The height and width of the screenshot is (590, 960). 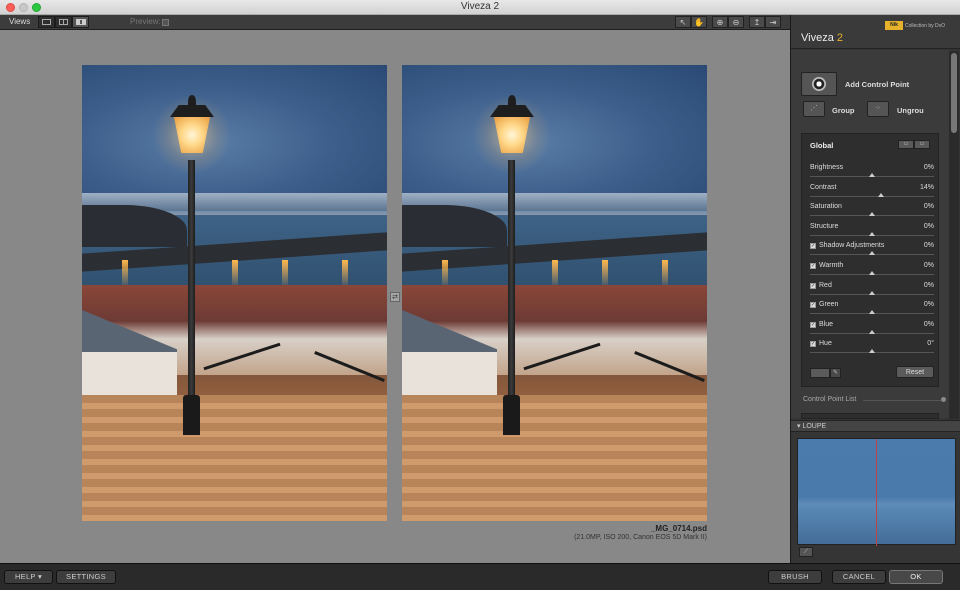 I want to click on single-view-icon, so click(x=46, y=22).